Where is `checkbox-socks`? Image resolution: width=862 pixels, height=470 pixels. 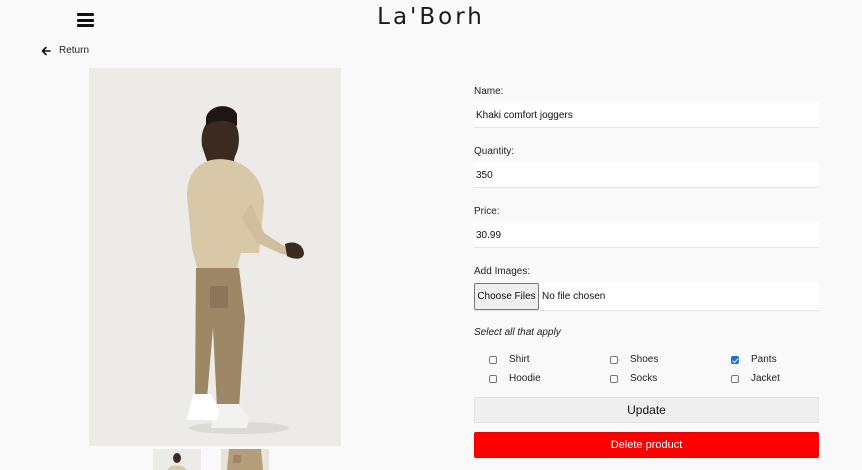
checkbox-socks is located at coordinates (614, 378).